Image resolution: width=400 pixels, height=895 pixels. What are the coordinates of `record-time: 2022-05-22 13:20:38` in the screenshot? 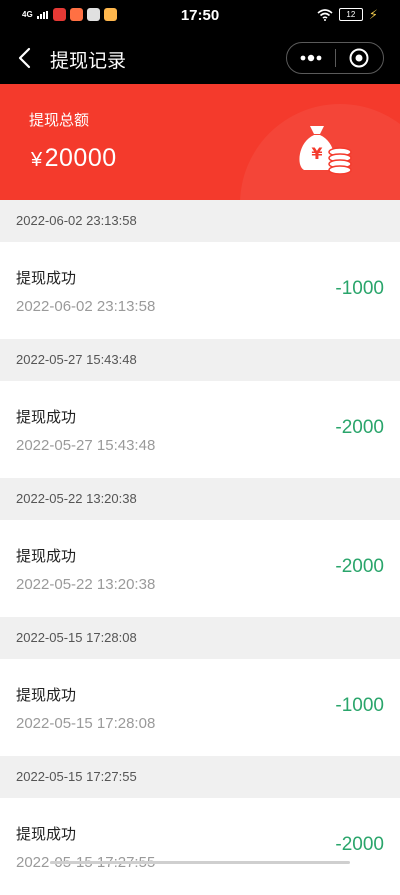 It's located at (86, 584).